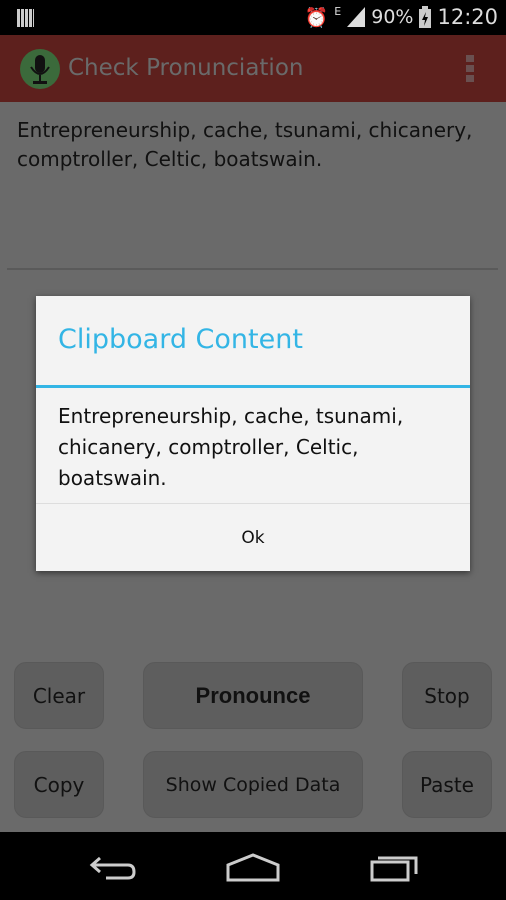 This screenshot has height=900, width=506. I want to click on status-bar: ⏰ E 90% 12:20, so click(253, 17).